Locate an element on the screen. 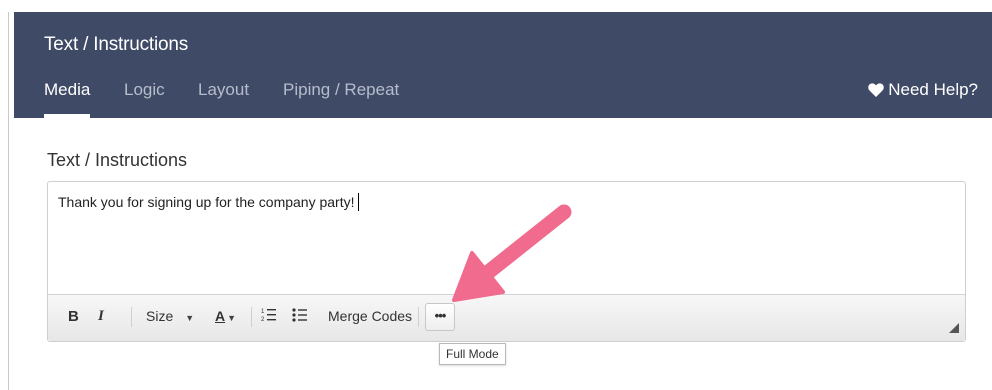 The height and width of the screenshot is (390, 992). need-help-label: Need Help? is located at coordinates (933, 89).